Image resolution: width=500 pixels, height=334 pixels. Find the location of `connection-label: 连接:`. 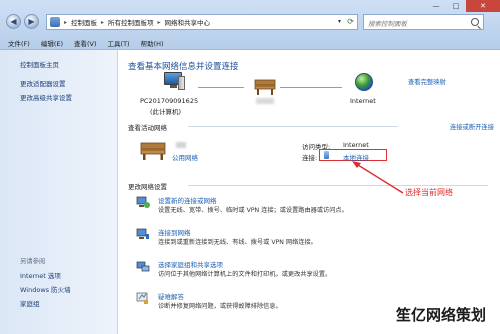

connection-label: 连接: is located at coordinates (310, 158).